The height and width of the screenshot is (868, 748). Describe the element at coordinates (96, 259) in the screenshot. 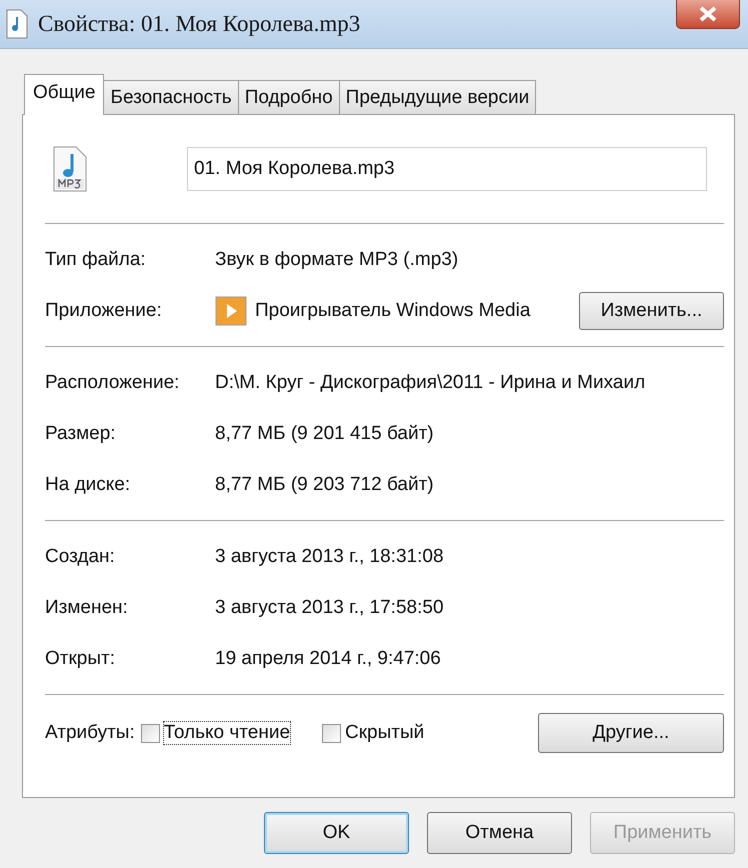

I see `field-label: Тип файла:` at that location.